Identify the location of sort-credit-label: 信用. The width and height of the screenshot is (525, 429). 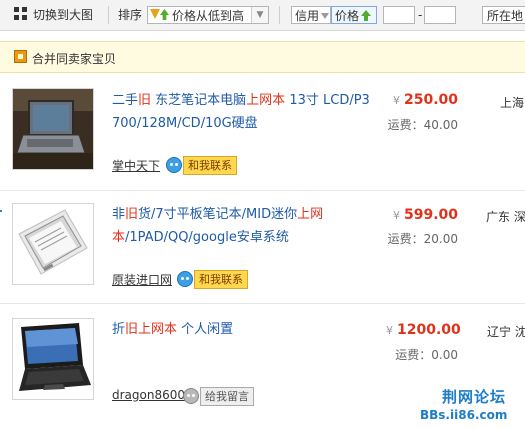
(307, 16).